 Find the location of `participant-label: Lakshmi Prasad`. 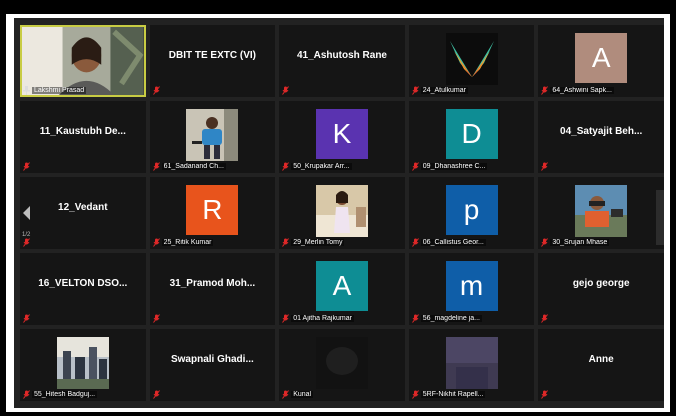

participant-label: Lakshmi Prasad is located at coordinates (55, 90).